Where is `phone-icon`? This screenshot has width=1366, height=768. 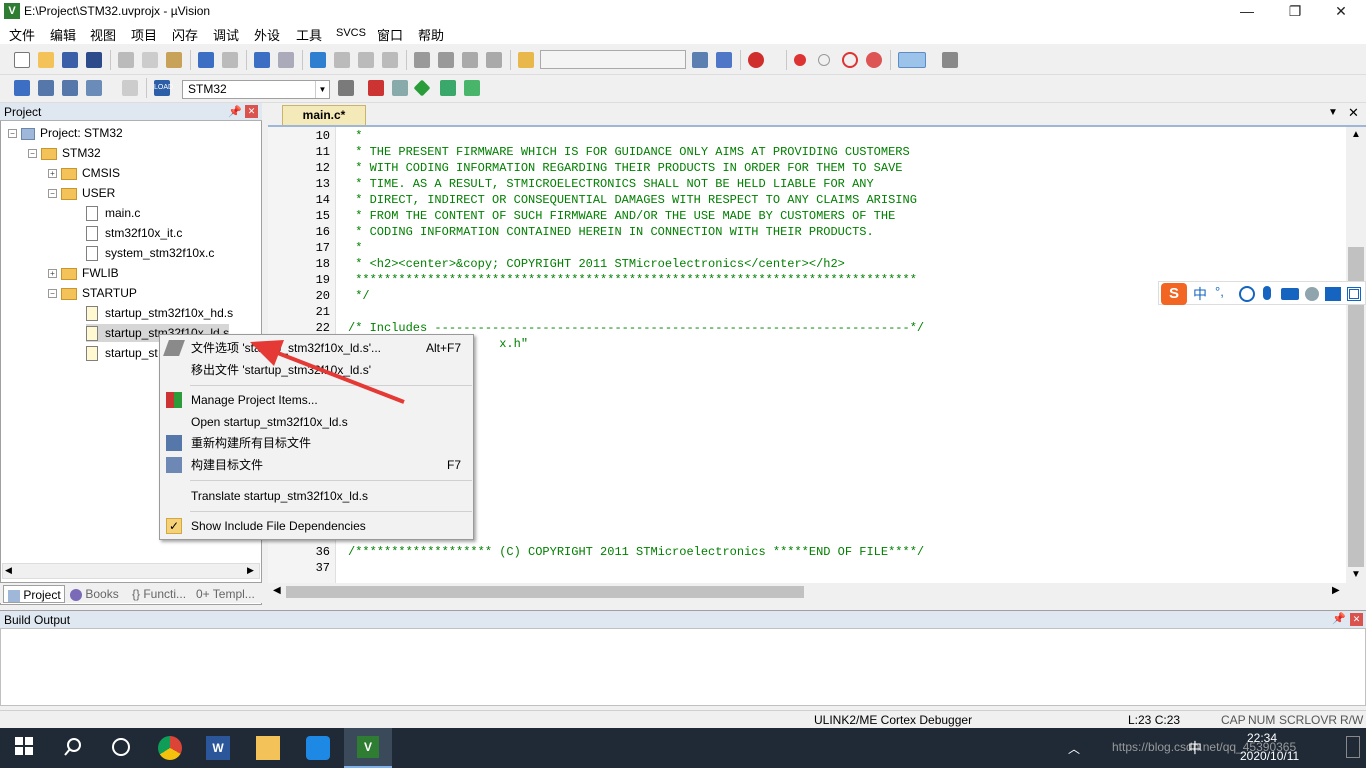 phone-icon is located at coordinates (318, 748).